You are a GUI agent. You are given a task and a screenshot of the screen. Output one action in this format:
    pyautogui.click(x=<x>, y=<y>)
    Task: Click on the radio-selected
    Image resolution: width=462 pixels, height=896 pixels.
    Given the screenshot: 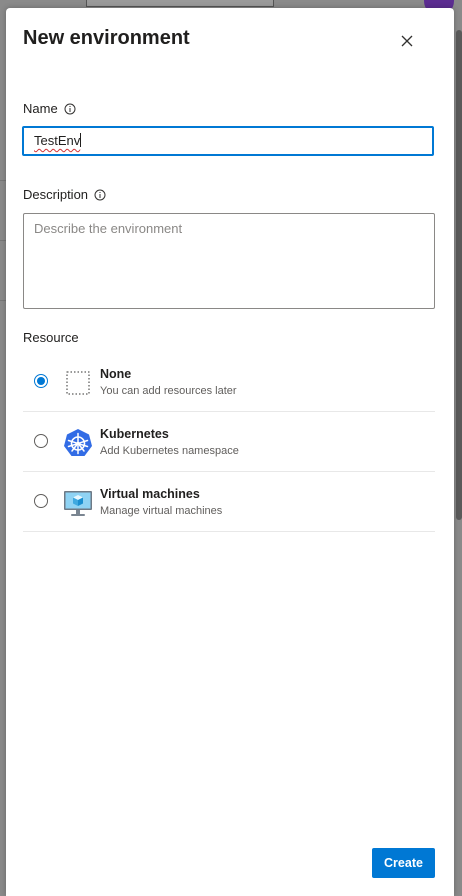 What is the action you would take?
    pyautogui.click(x=41, y=381)
    